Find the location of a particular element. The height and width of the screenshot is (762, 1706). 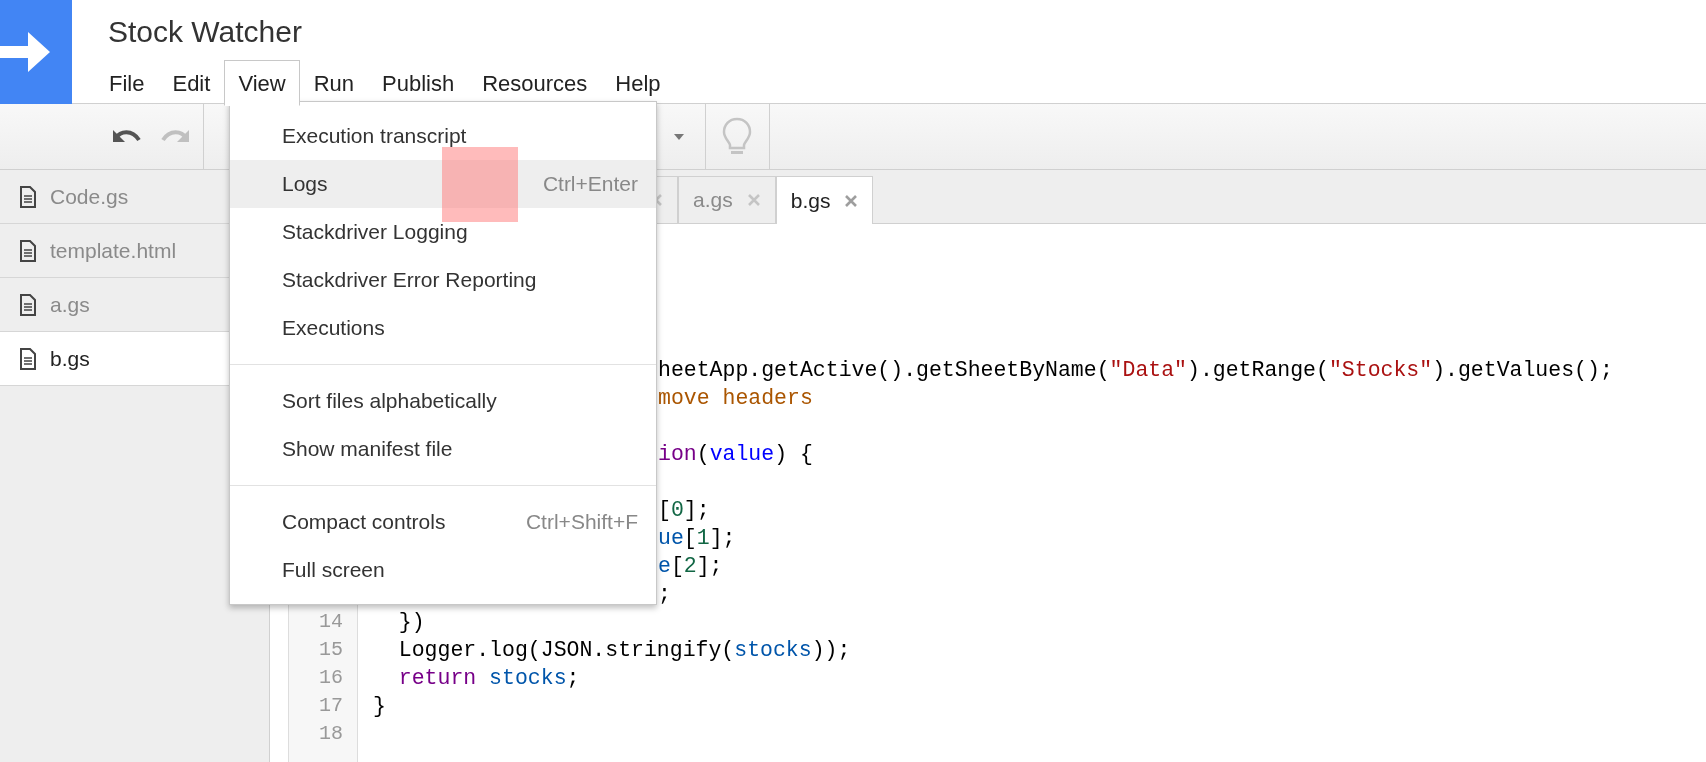

code-line: ion(value) { is located at coordinates (735, 454).